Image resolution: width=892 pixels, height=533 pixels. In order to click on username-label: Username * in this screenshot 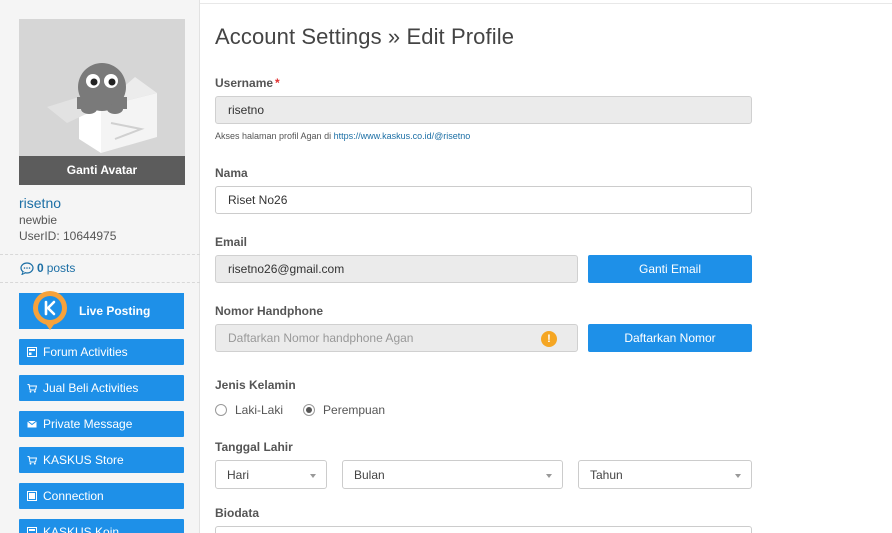, I will do `click(247, 83)`.